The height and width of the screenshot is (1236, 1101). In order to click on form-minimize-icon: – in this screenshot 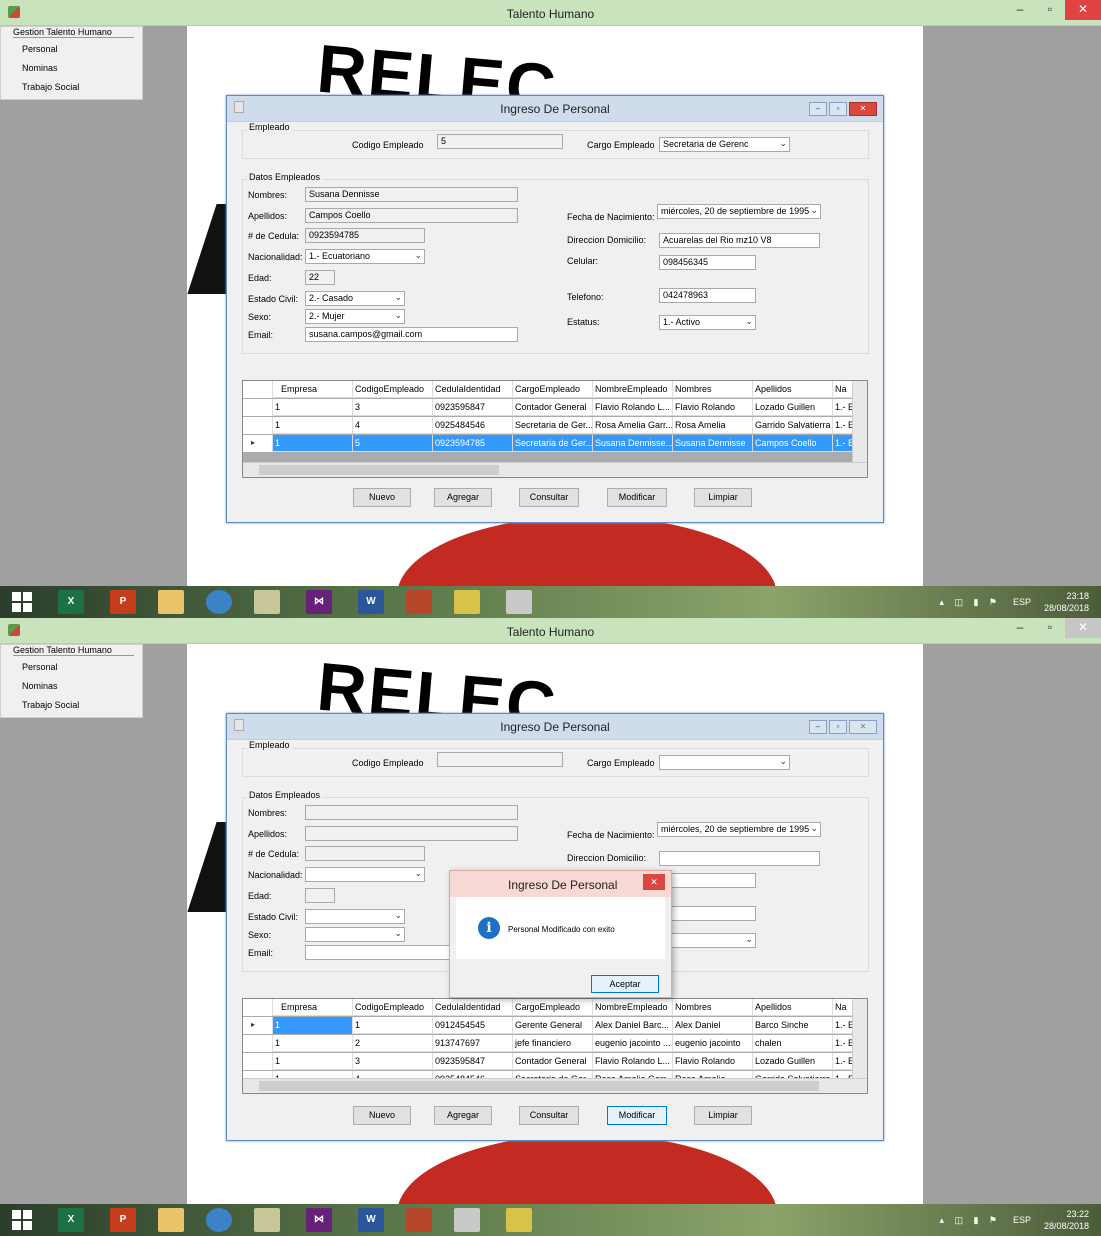, I will do `click(818, 727)`.